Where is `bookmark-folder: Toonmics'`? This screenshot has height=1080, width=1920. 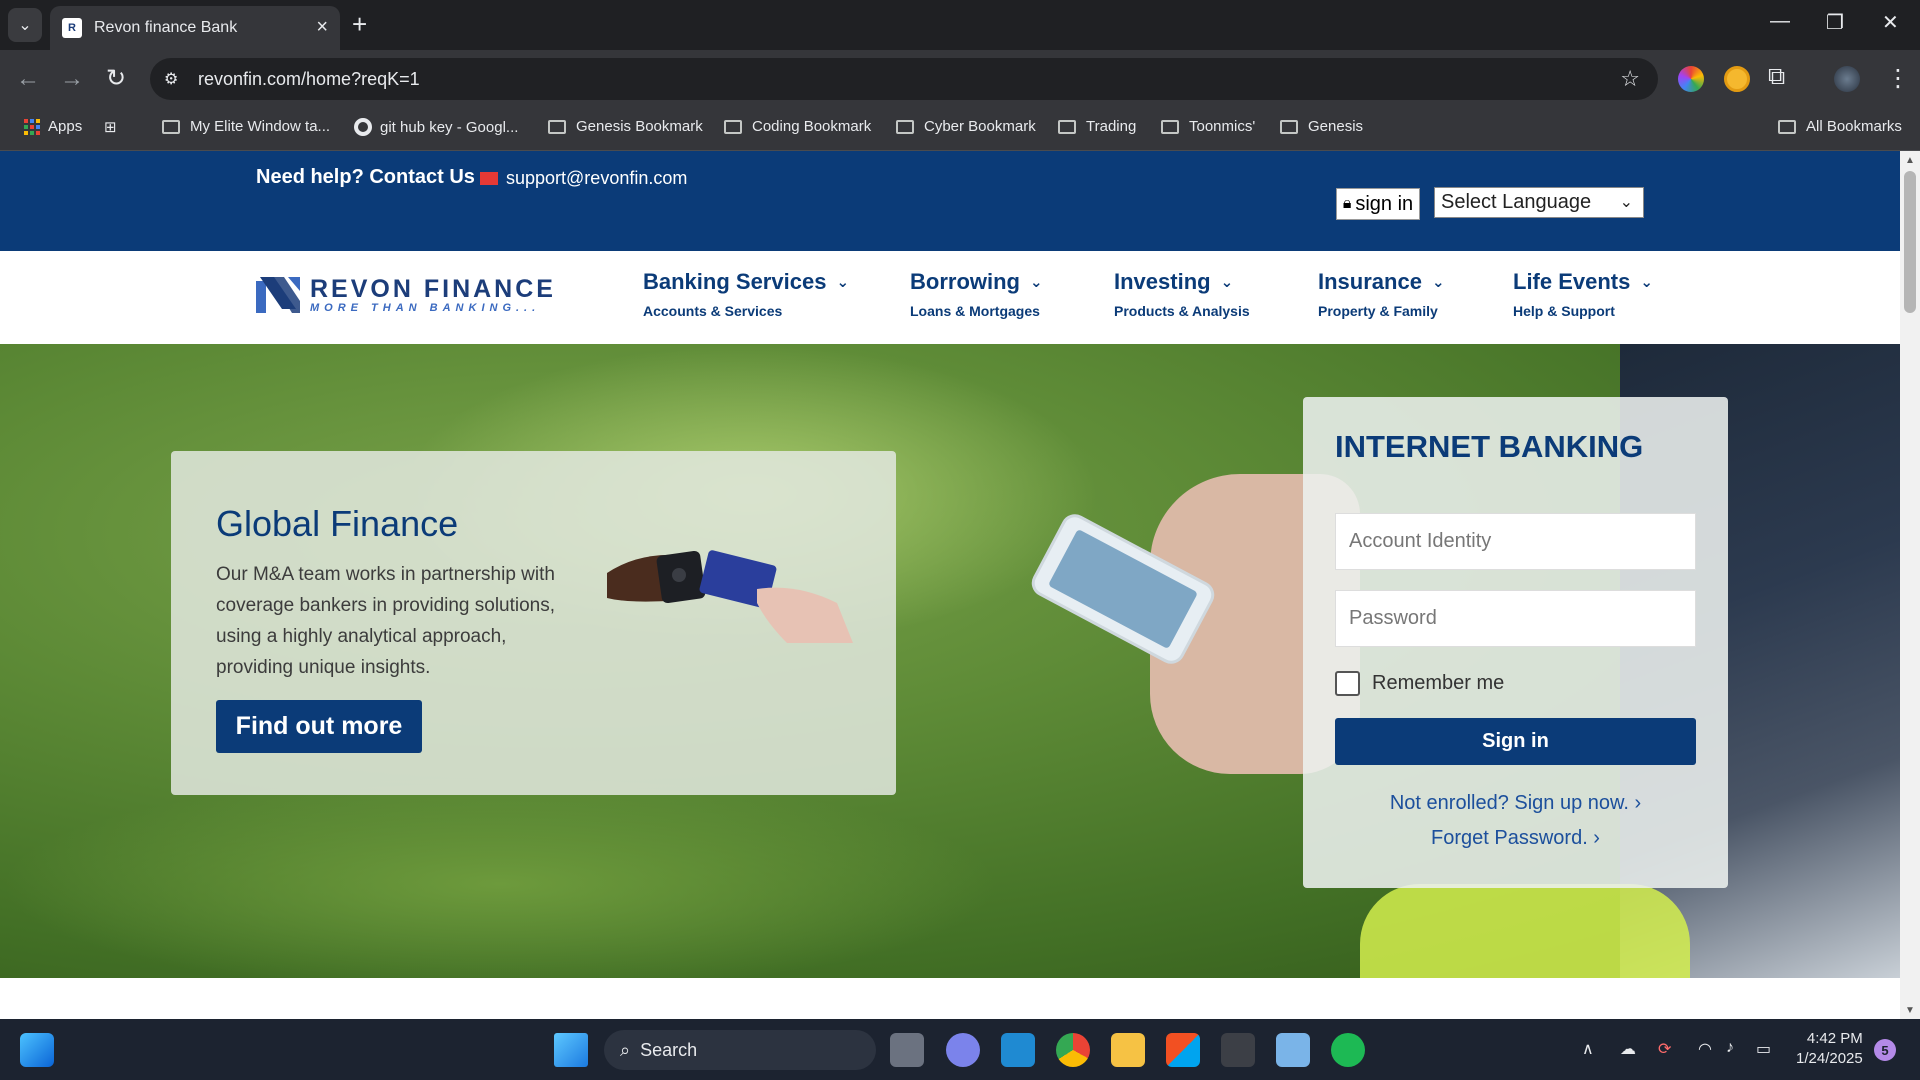 bookmark-folder: Toonmics' is located at coordinates (1208, 126).